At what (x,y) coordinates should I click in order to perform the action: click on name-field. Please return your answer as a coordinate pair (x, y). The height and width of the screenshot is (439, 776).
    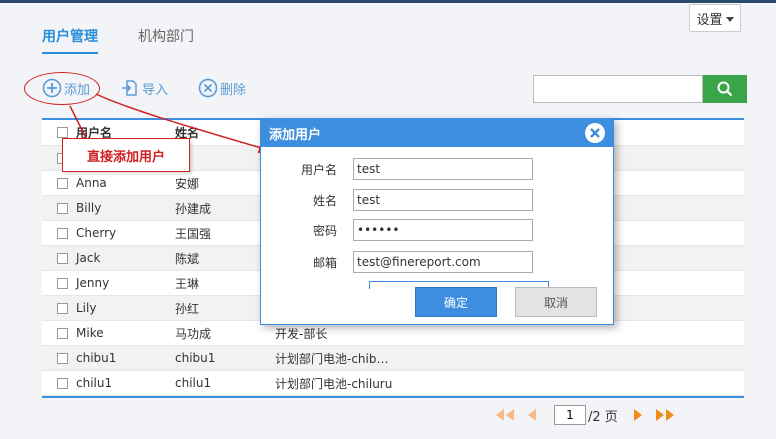
    Looking at the image, I should click on (443, 200).